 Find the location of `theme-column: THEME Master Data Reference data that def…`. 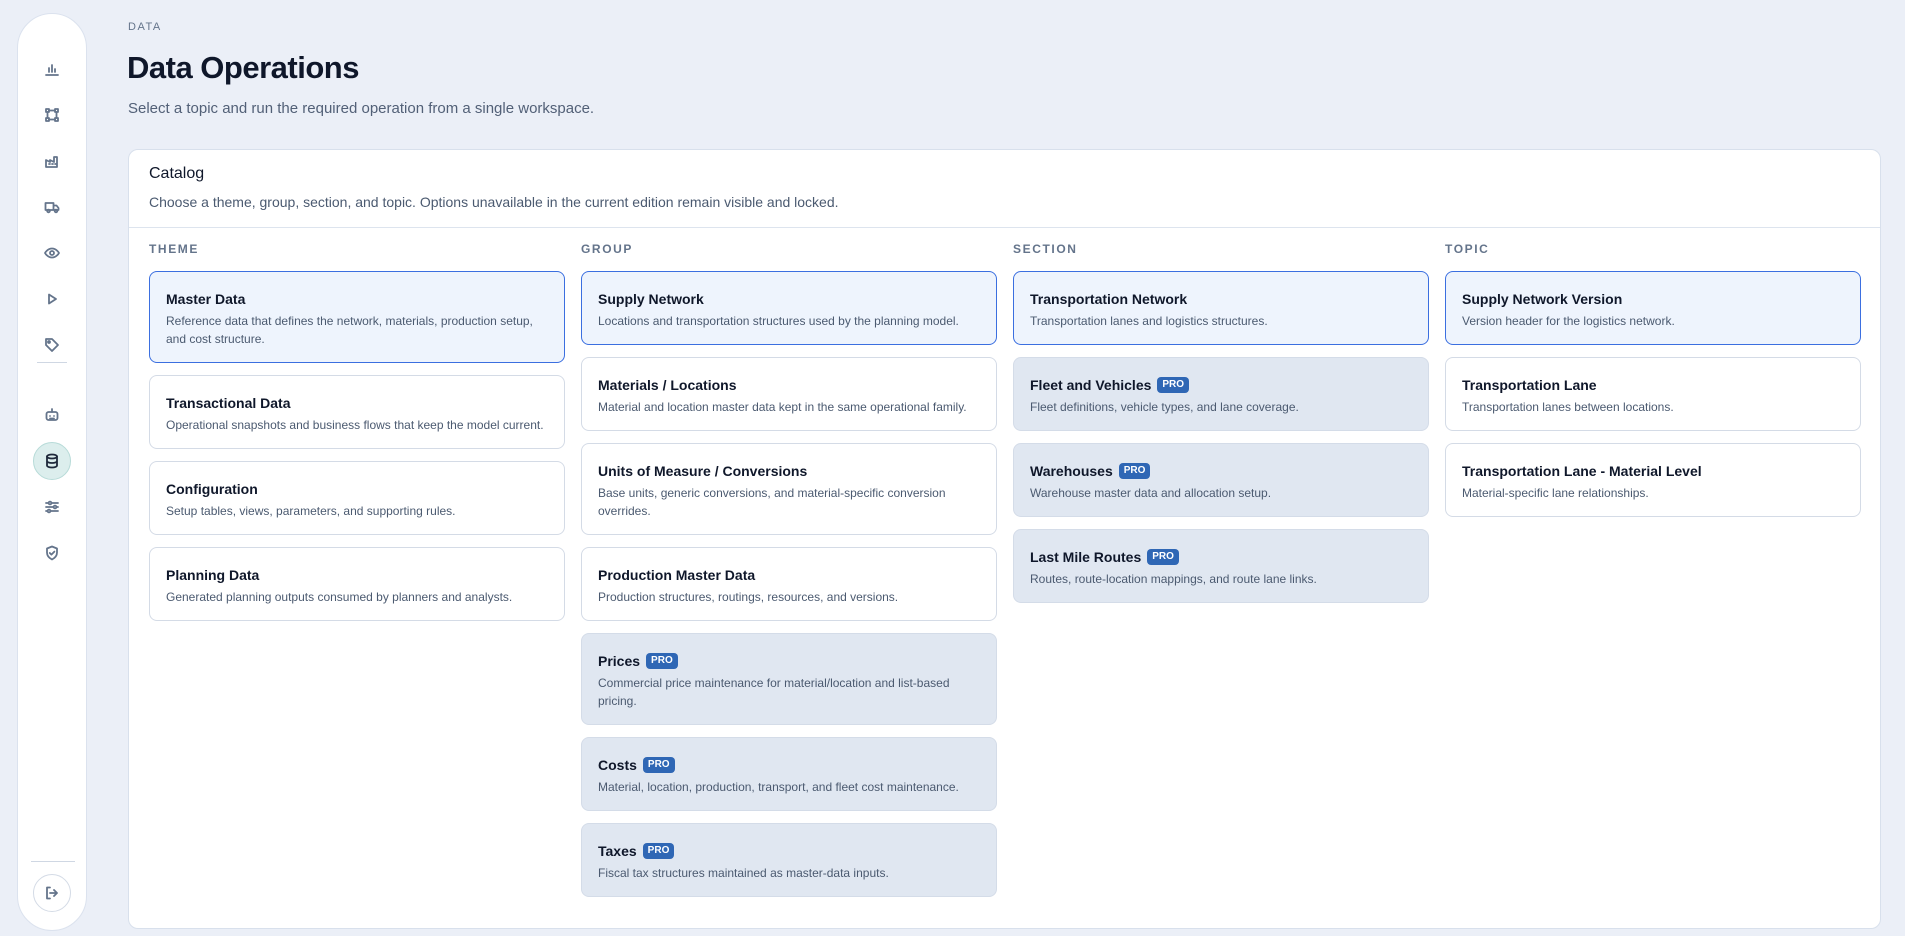

theme-column: THEME Master Data Reference data that def… is located at coordinates (357, 437).